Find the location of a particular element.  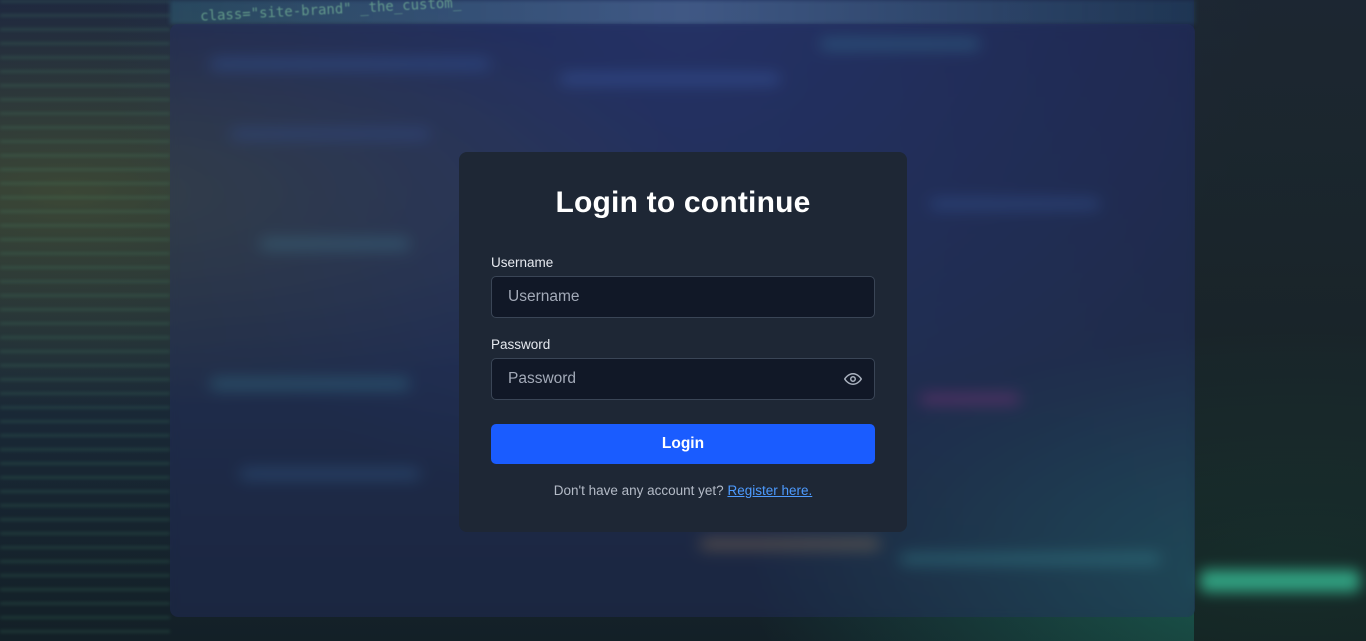

username-field-wrapper is located at coordinates (683, 297).